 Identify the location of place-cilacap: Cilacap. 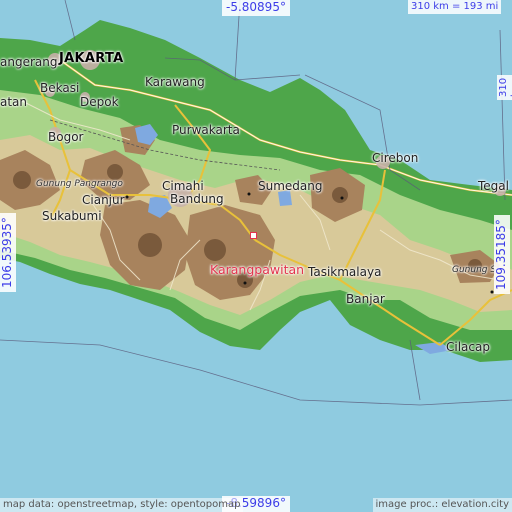
(468, 347).